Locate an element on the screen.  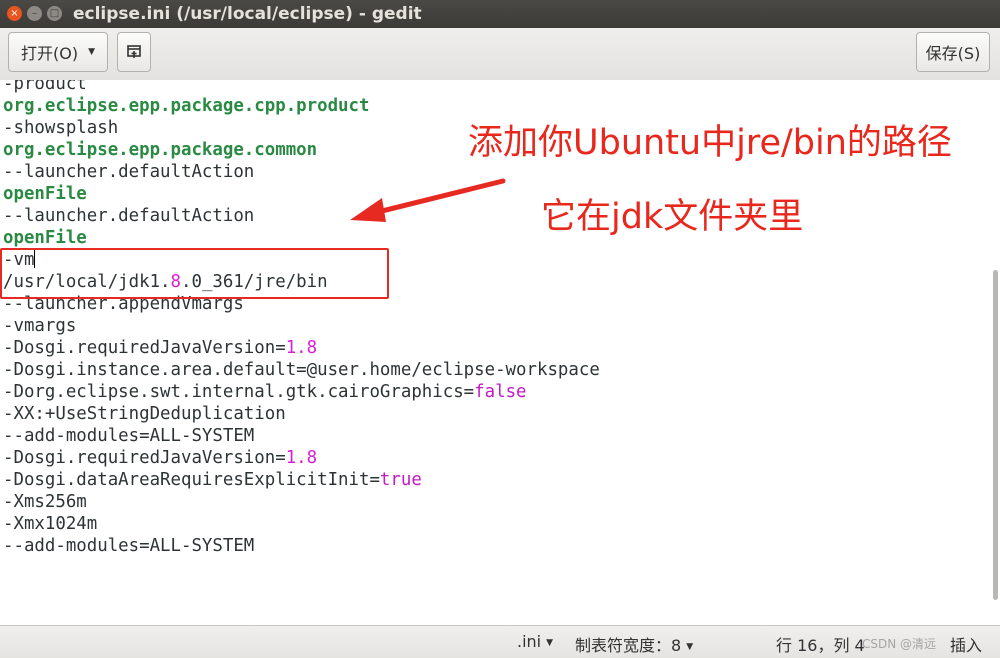
code-token: true is located at coordinates (400, 480).